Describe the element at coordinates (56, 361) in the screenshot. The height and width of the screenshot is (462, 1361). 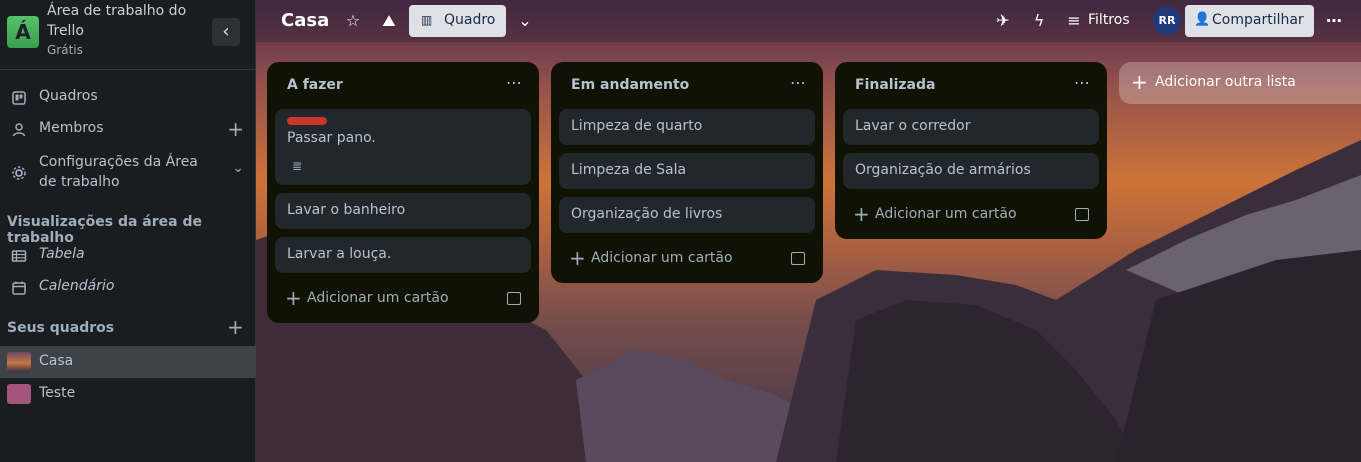
I see `board-label: Casa` at that location.